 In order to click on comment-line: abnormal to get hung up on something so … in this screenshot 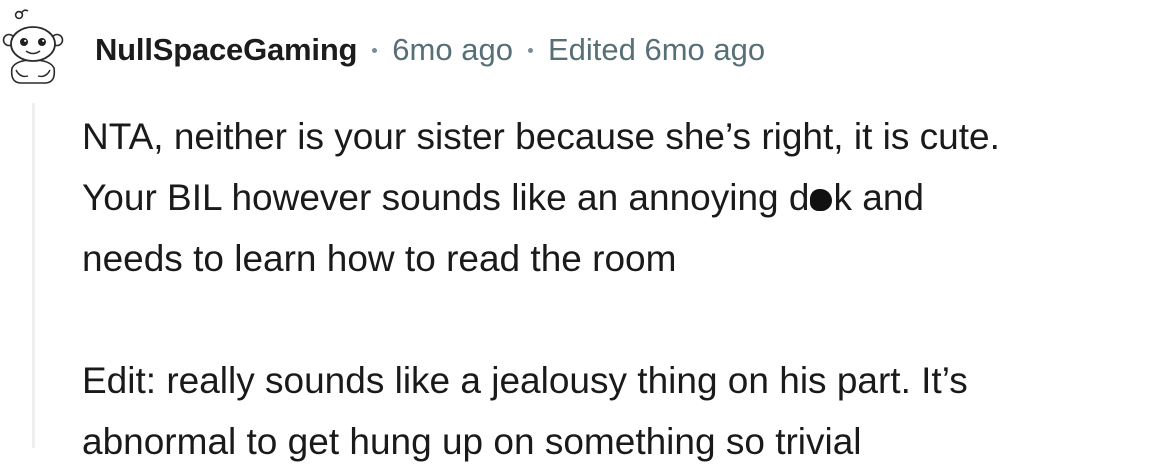, I will do `click(472, 441)`.